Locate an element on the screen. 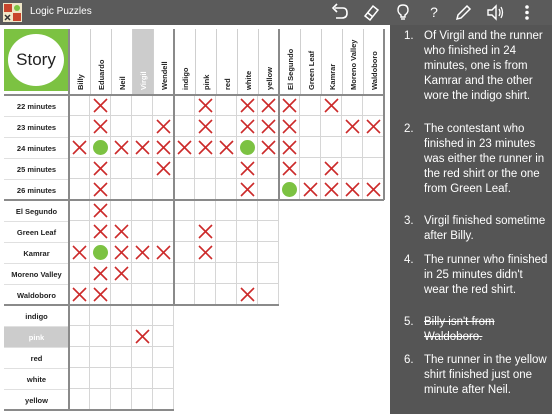  more-options-button is located at coordinates (527, 12).